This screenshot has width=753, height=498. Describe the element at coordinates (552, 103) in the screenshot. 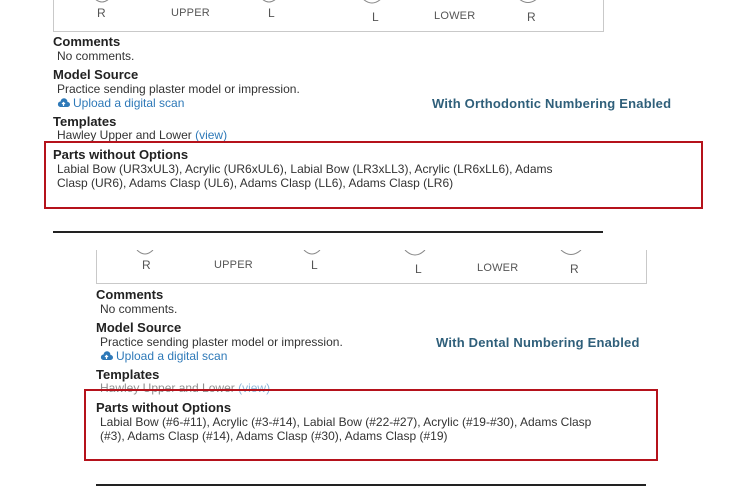

I see `numbering-caption: With Orthodontic Numbering Enabled` at that location.